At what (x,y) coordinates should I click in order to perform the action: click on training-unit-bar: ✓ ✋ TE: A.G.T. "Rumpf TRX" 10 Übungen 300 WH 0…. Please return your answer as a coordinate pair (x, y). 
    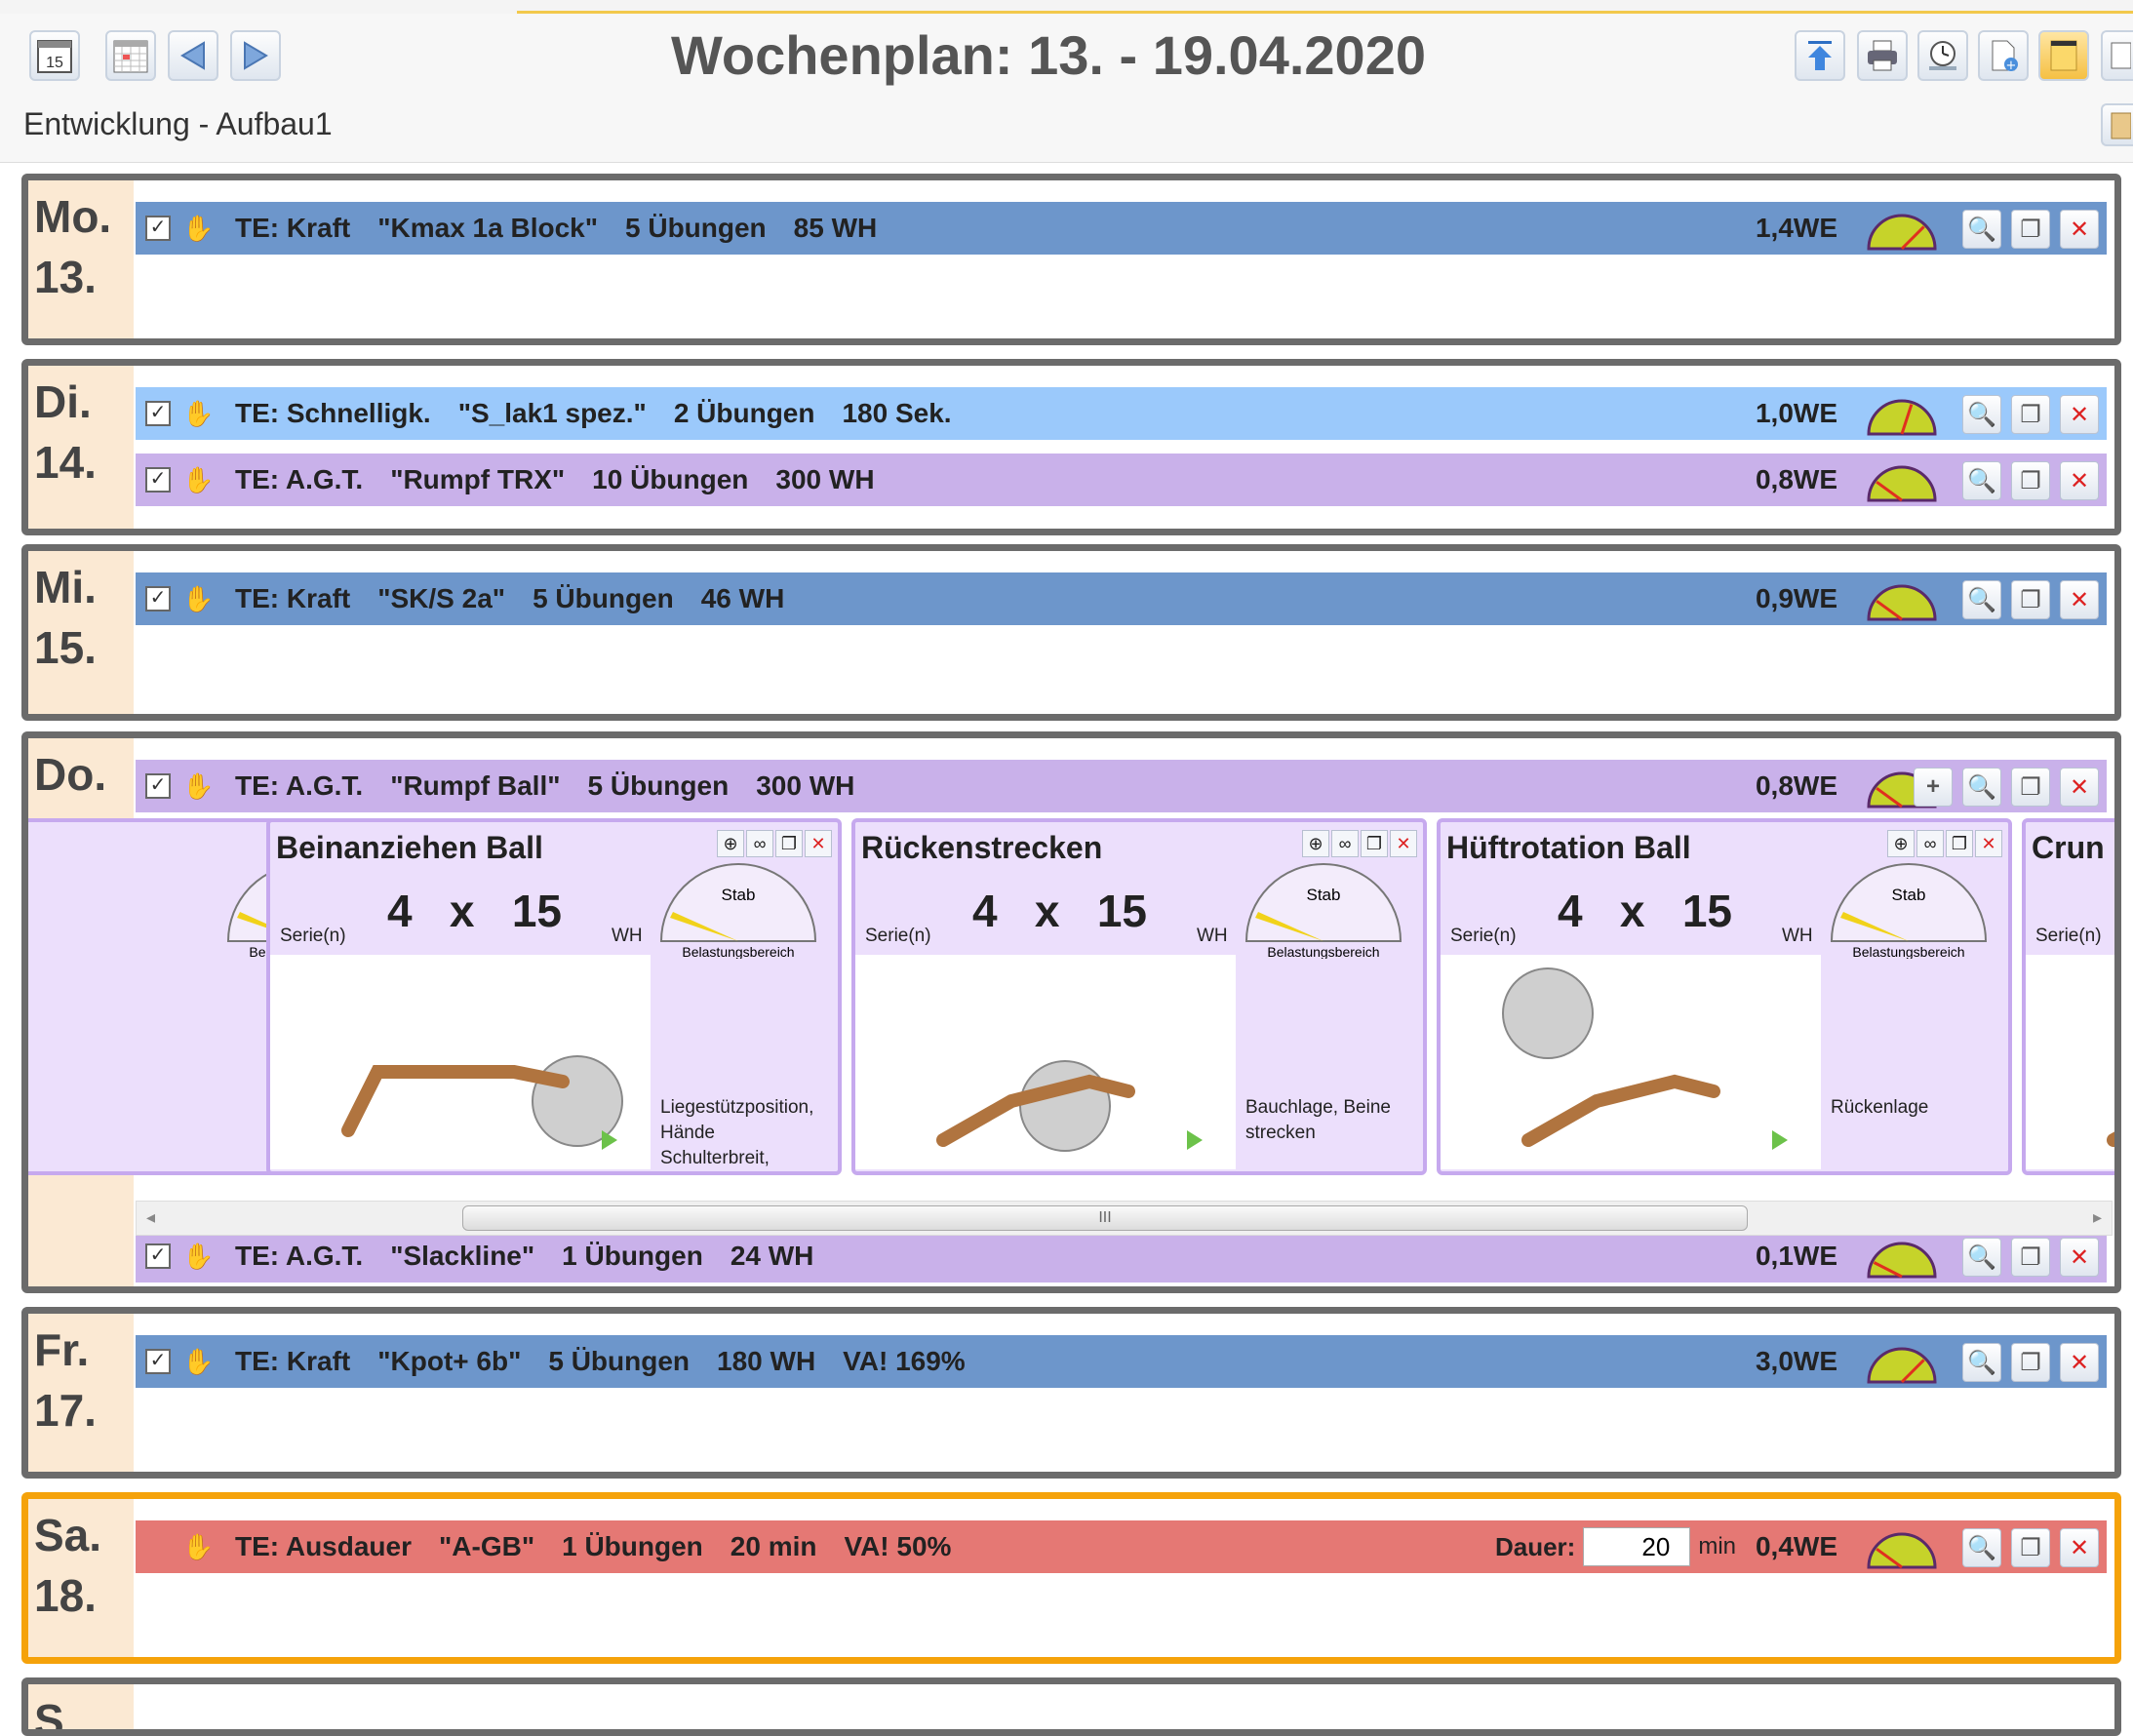
    Looking at the image, I should click on (1121, 480).